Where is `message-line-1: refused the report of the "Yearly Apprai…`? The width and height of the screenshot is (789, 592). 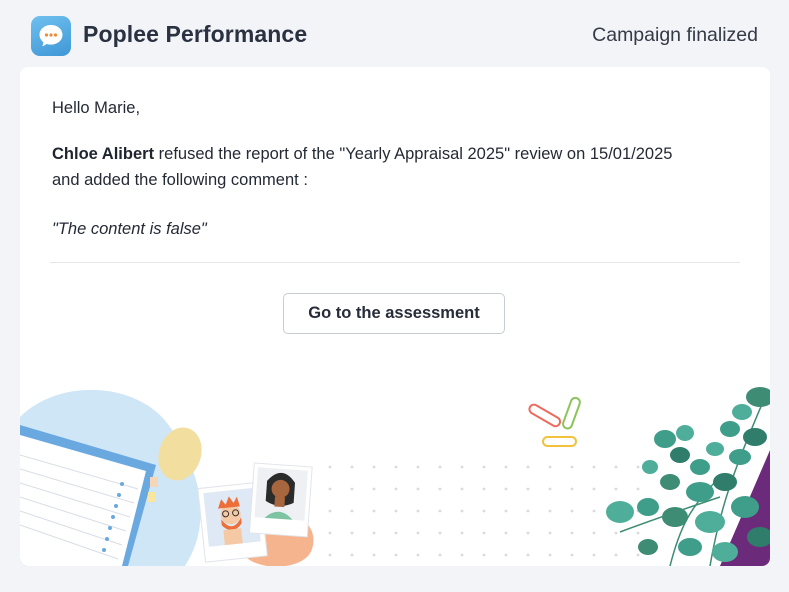 message-line-1: refused the report of the "Yearly Apprai… is located at coordinates (413, 154).